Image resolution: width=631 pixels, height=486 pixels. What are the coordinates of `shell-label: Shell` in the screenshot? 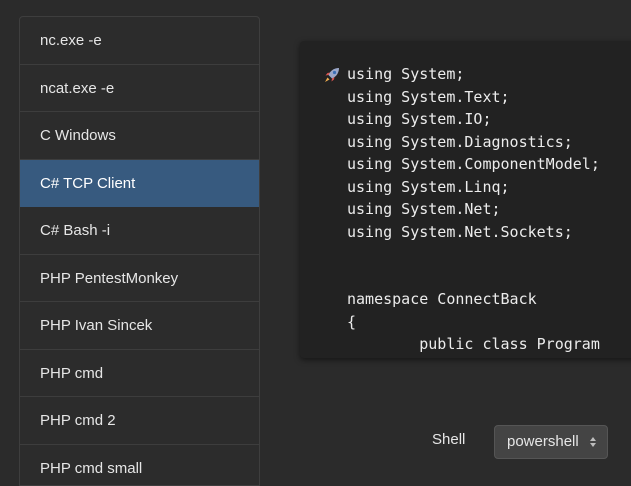 It's located at (448, 439).